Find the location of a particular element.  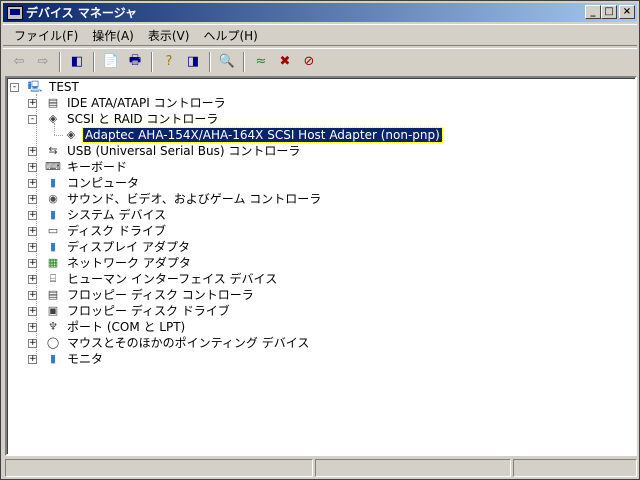

print-button: 🖶 is located at coordinates (135, 62).